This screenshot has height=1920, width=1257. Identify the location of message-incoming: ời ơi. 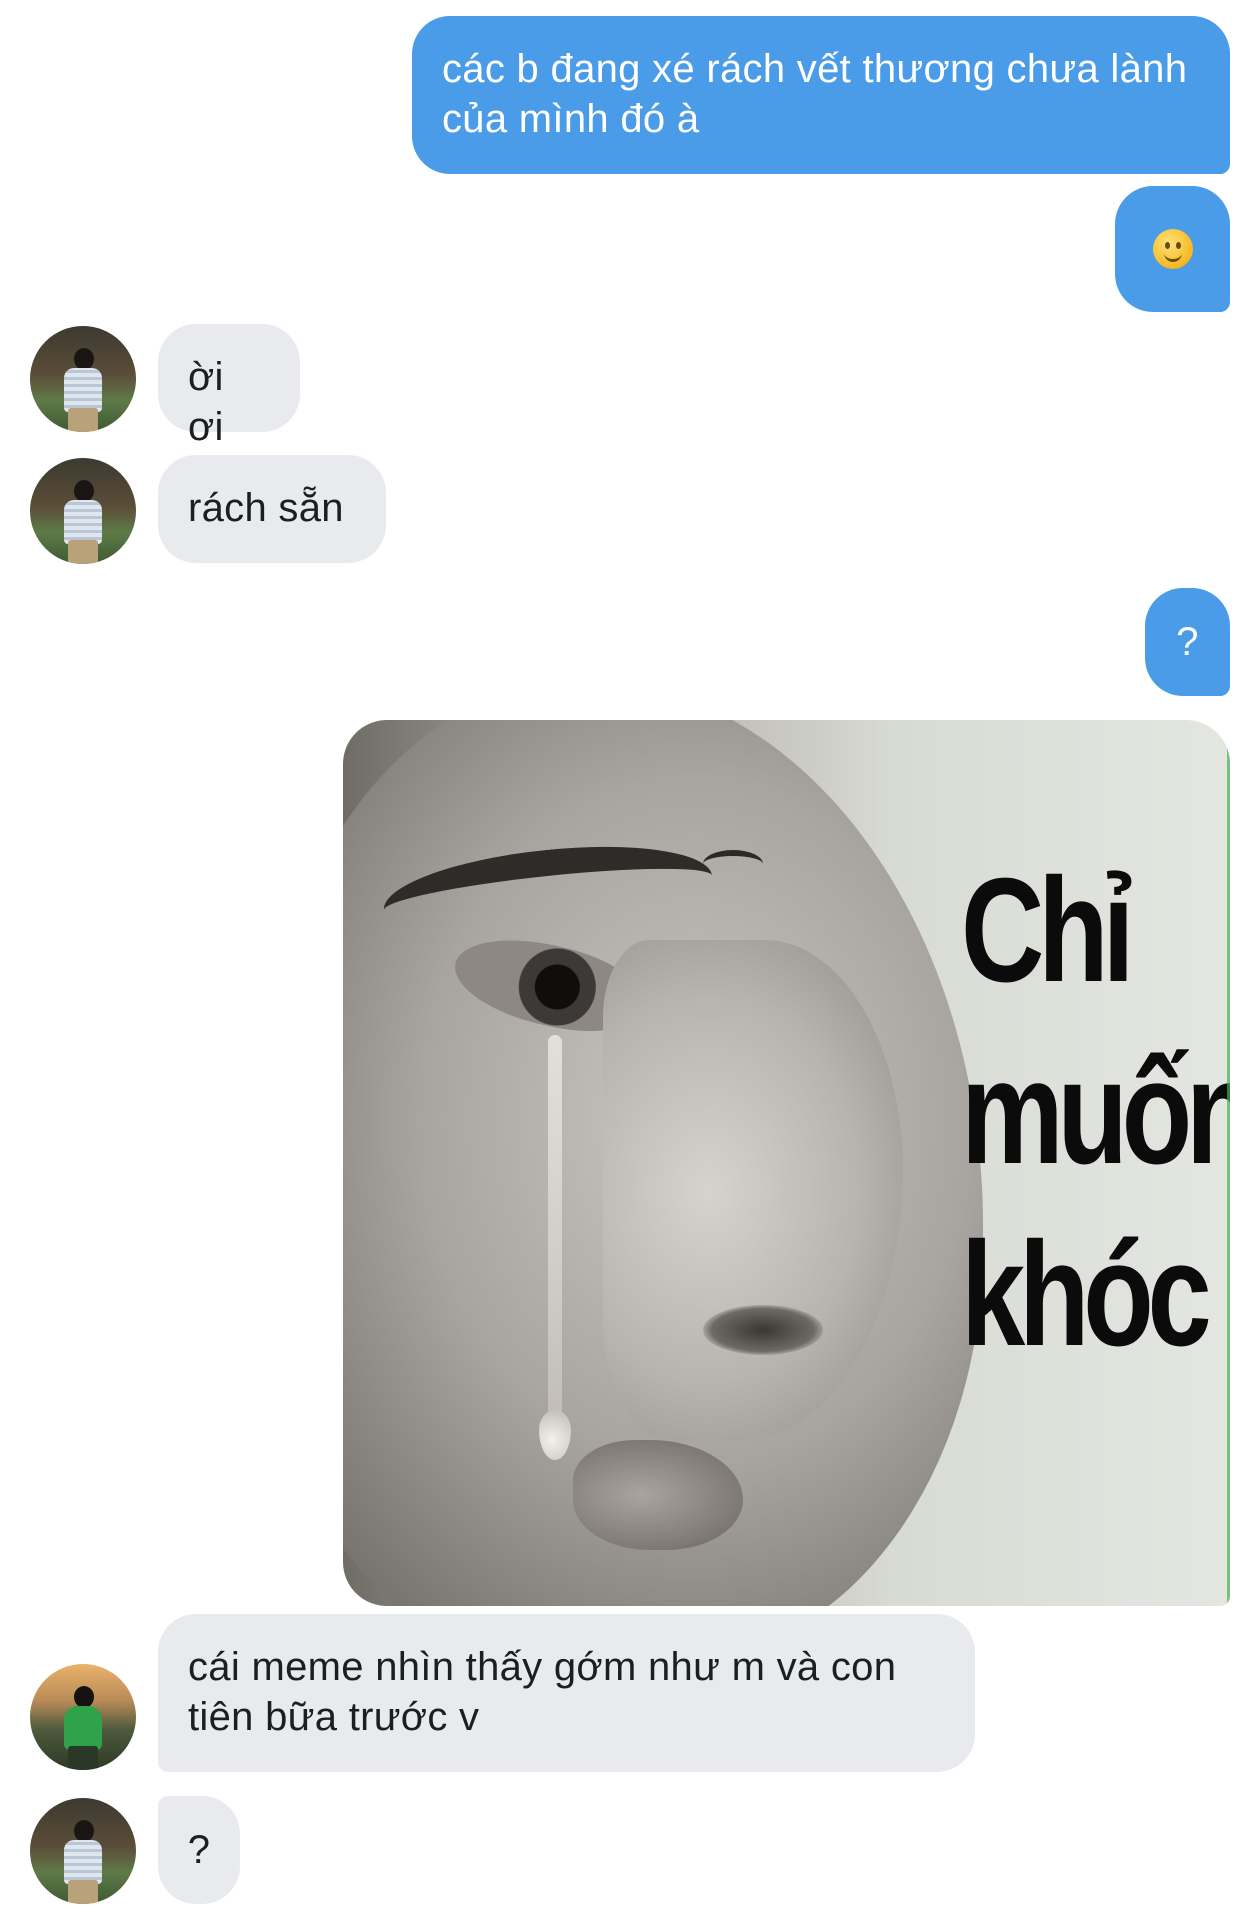
(229, 386).